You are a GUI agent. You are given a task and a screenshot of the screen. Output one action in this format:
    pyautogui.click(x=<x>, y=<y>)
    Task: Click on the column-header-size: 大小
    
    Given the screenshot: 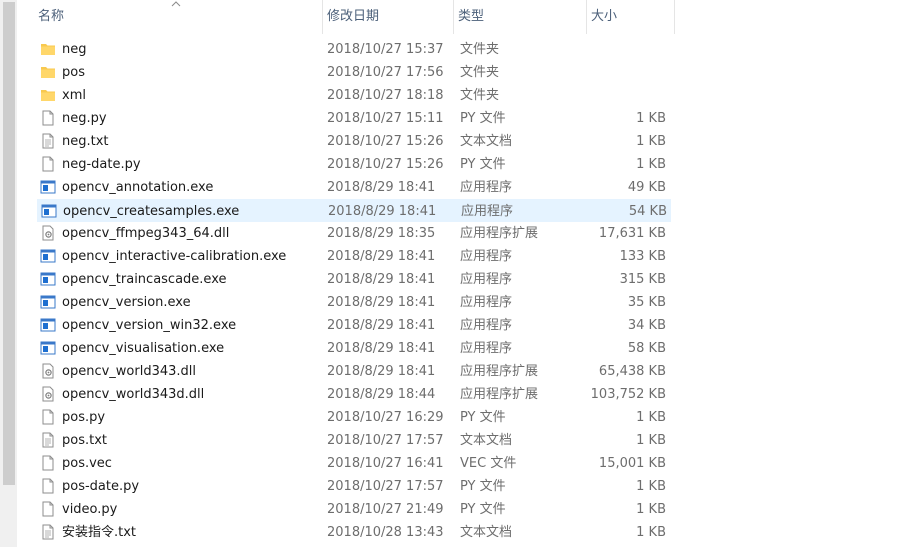 What is the action you would take?
    pyautogui.click(x=630, y=17)
    